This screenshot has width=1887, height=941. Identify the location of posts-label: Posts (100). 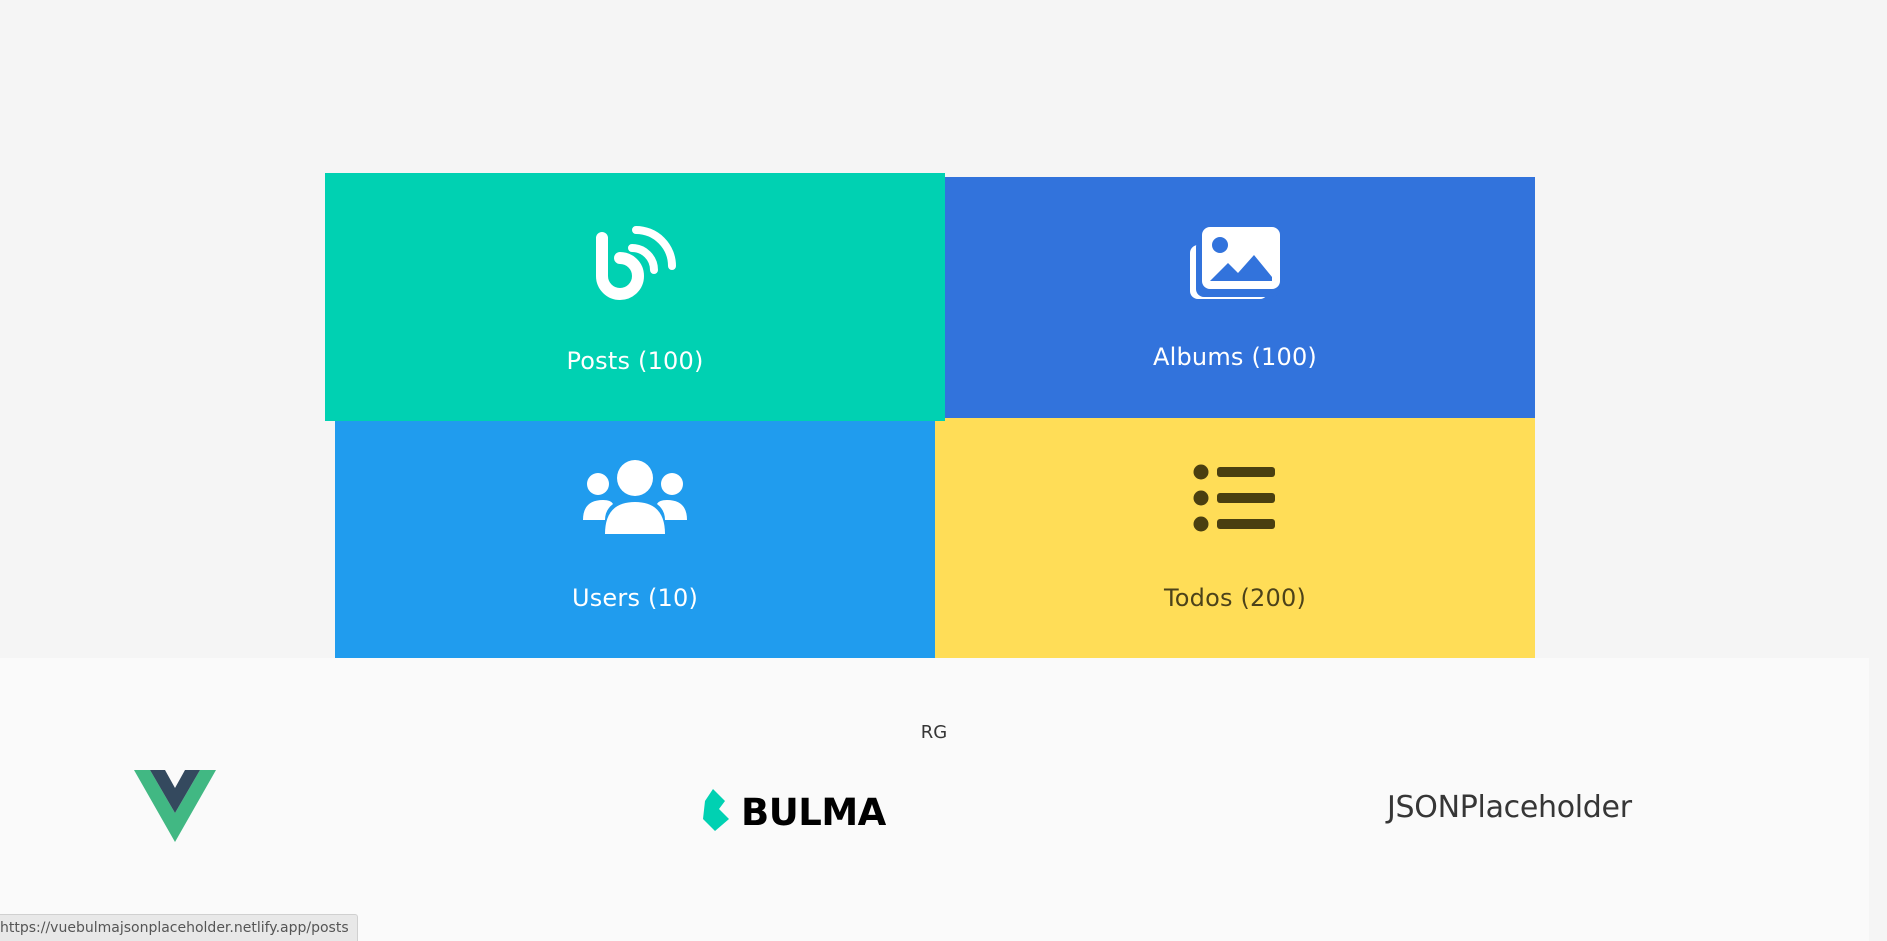
(635, 361).